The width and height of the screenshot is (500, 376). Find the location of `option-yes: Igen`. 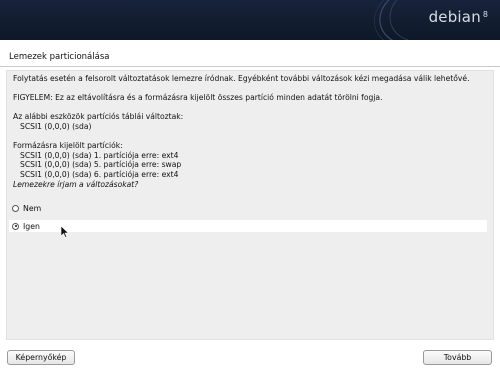

option-yes: Igen is located at coordinates (248, 226).